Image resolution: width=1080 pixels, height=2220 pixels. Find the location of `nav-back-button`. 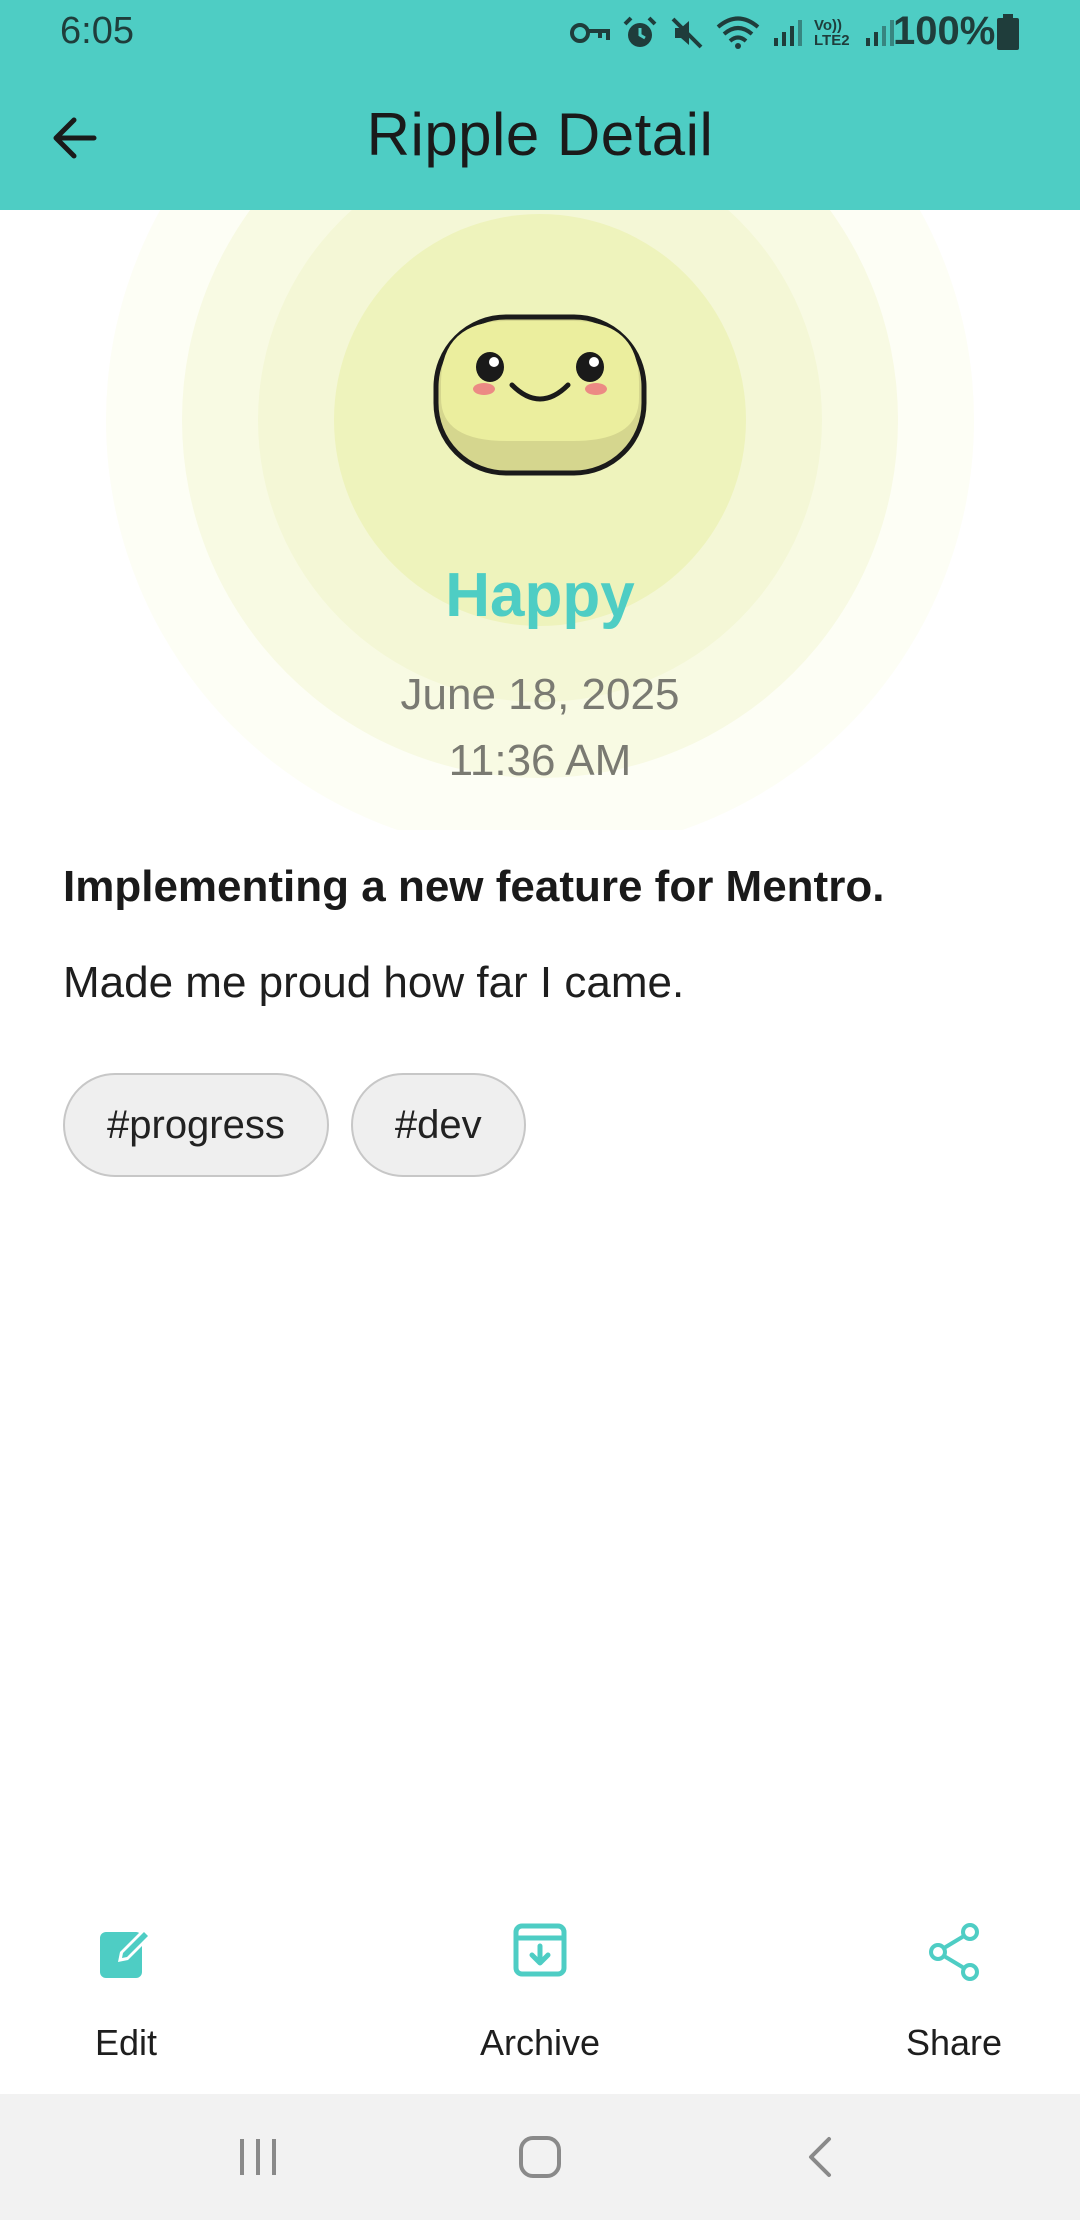

nav-back-button is located at coordinates (820, 2157).